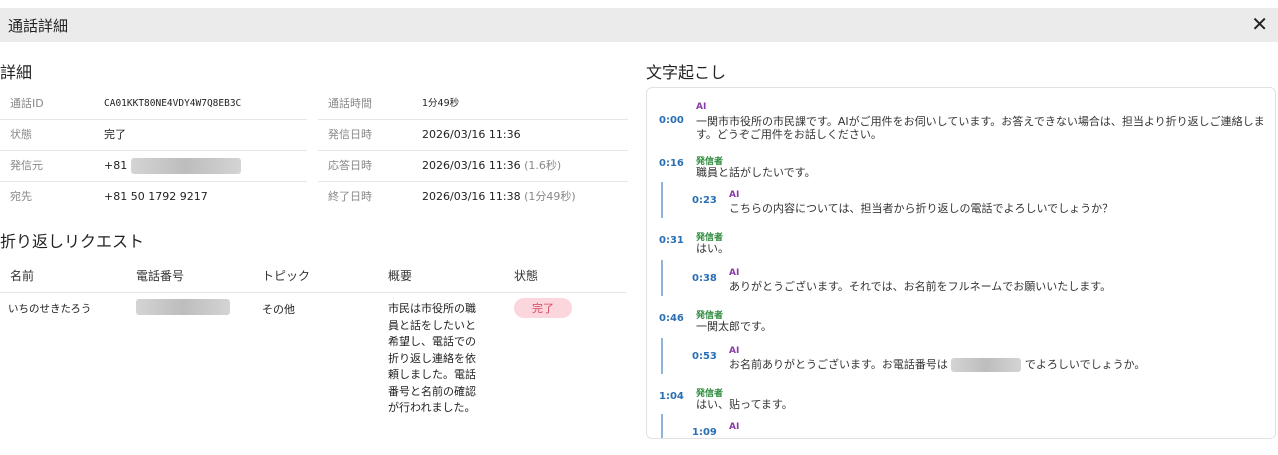  What do you see at coordinates (671, 240) in the screenshot?
I see `message-time: 0:31` at bounding box center [671, 240].